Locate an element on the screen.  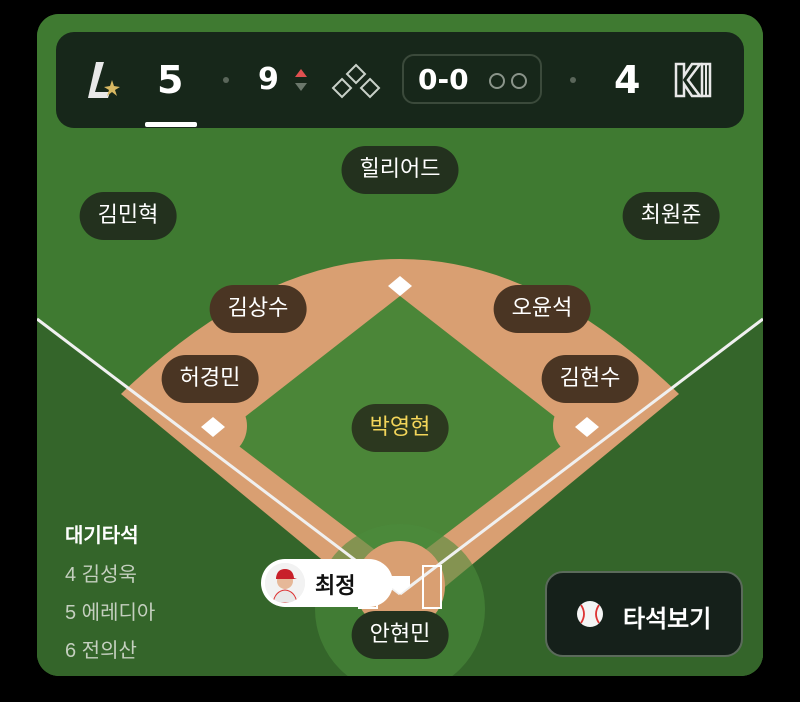
batter-avatar is located at coordinates (285, 583).